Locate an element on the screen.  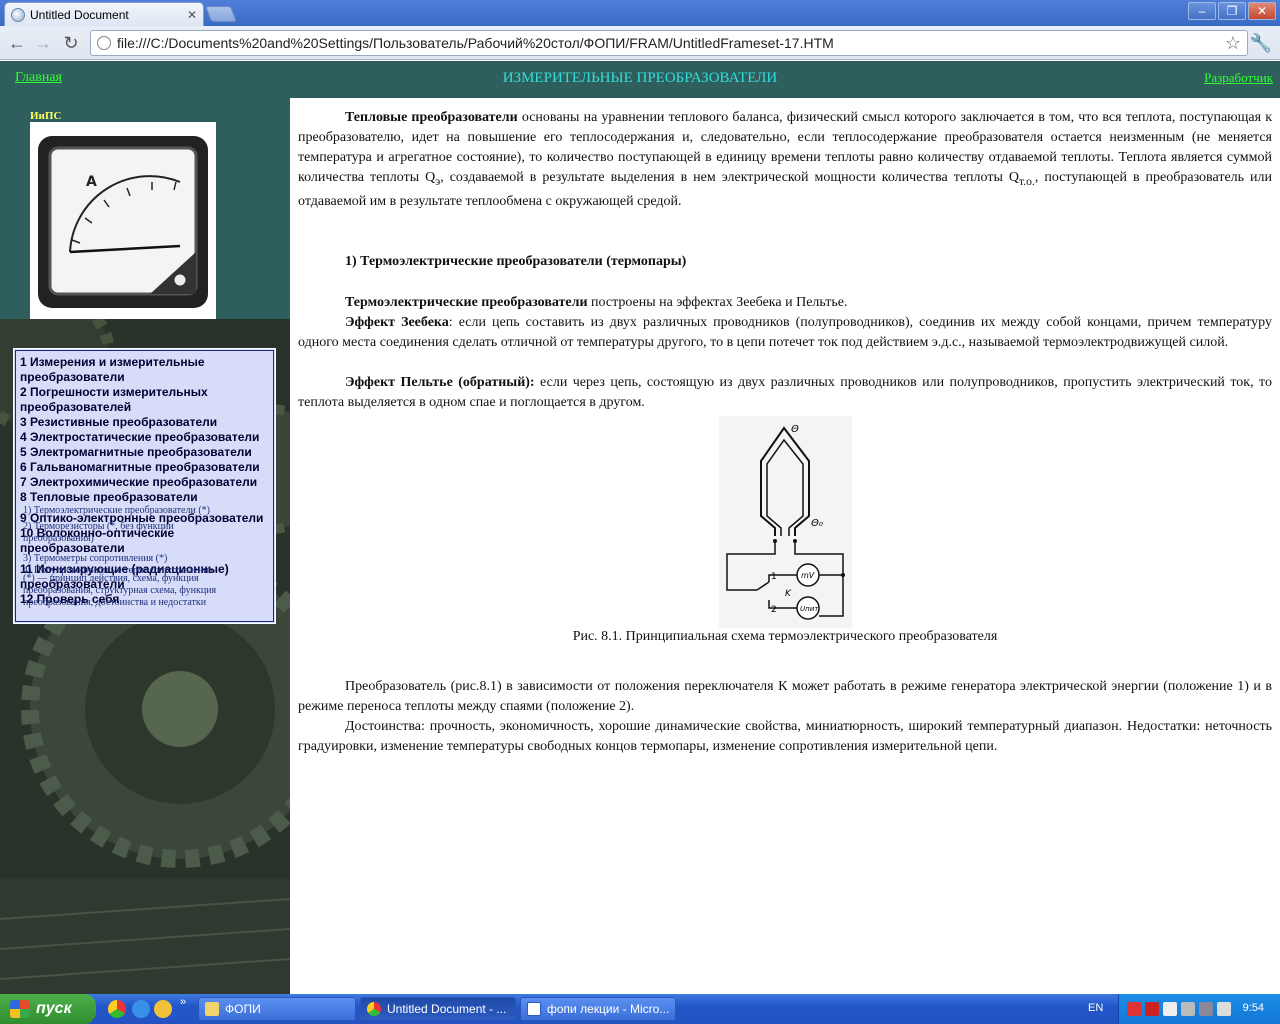
submenu-item-3: 3) Термометры сопротивления (*) is located at coordinates (95, 559).